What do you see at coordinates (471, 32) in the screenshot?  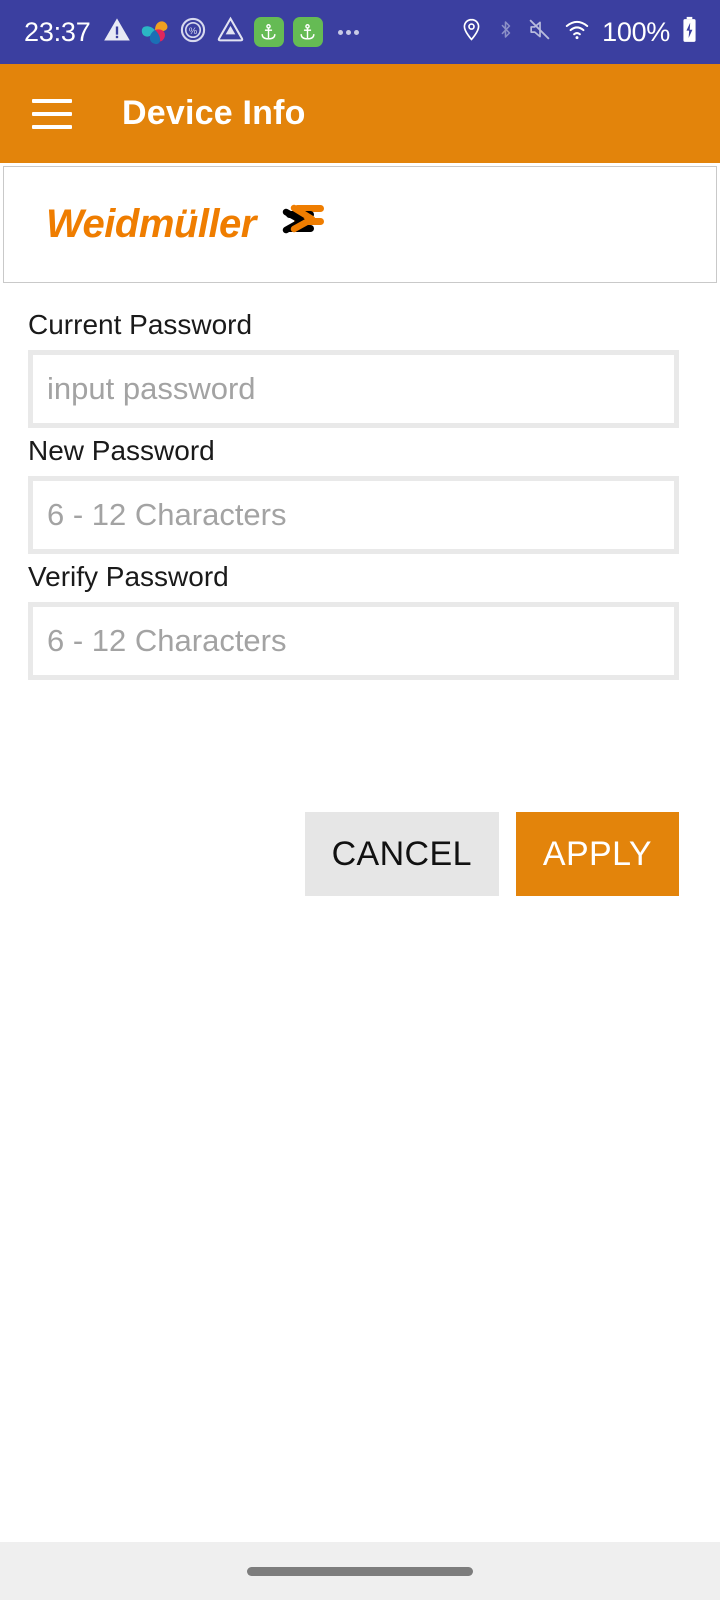 I see `location-pin-icon` at bounding box center [471, 32].